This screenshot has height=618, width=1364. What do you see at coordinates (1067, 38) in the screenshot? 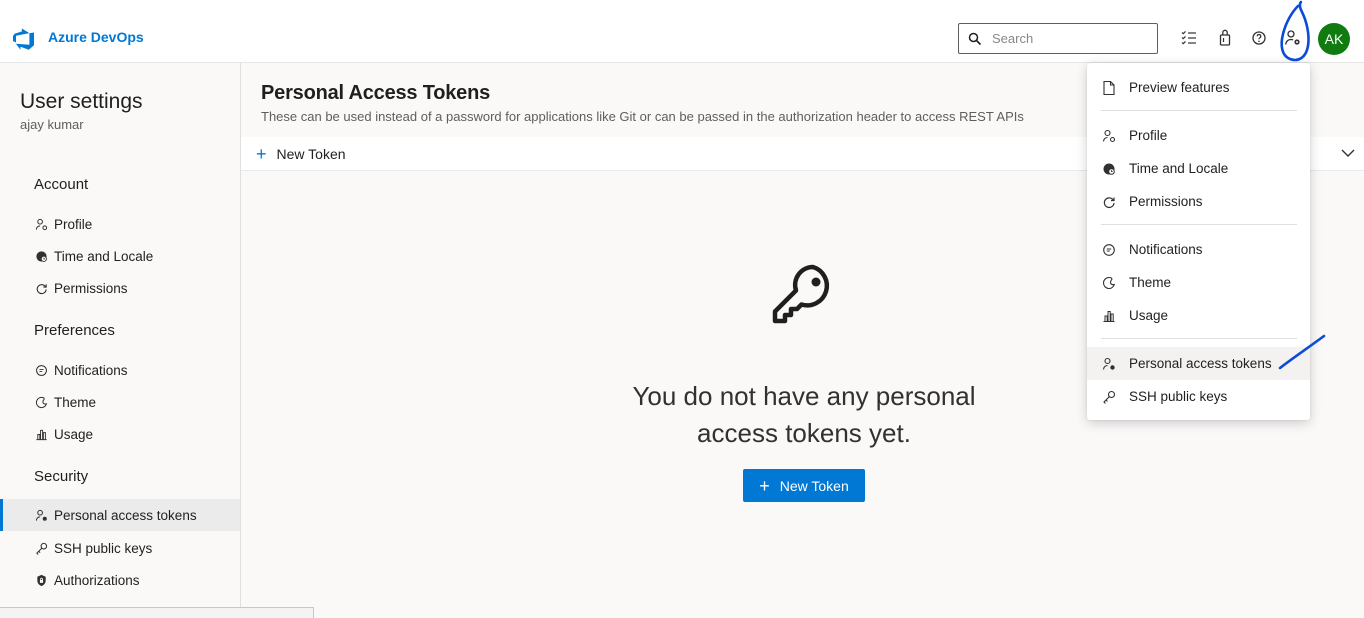
I see `search-input` at bounding box center [1067, 38].